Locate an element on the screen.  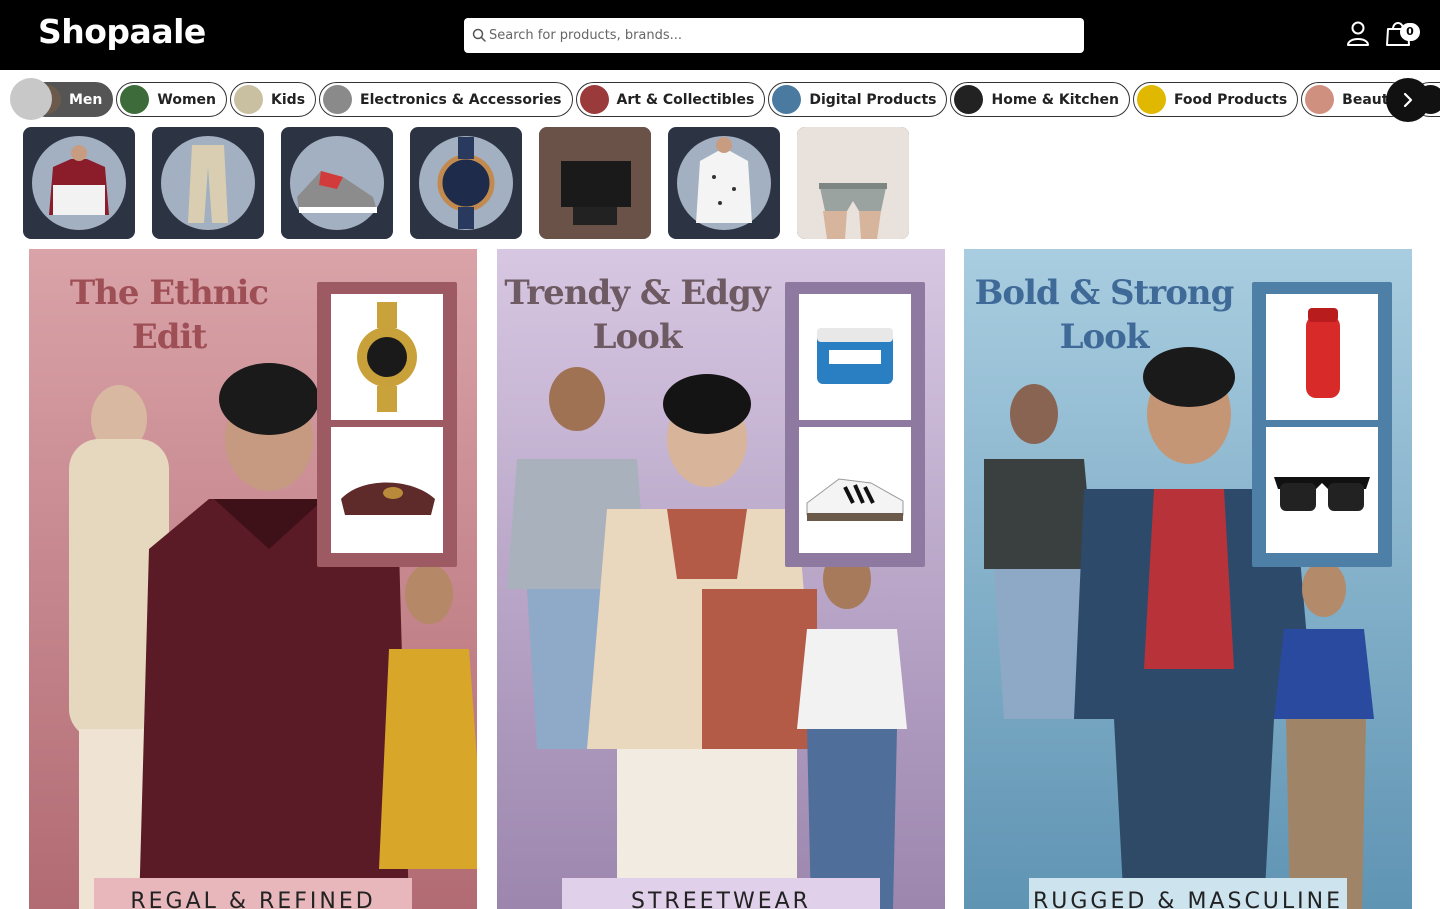
user-account-icon is located at coordinates (1358, 33).